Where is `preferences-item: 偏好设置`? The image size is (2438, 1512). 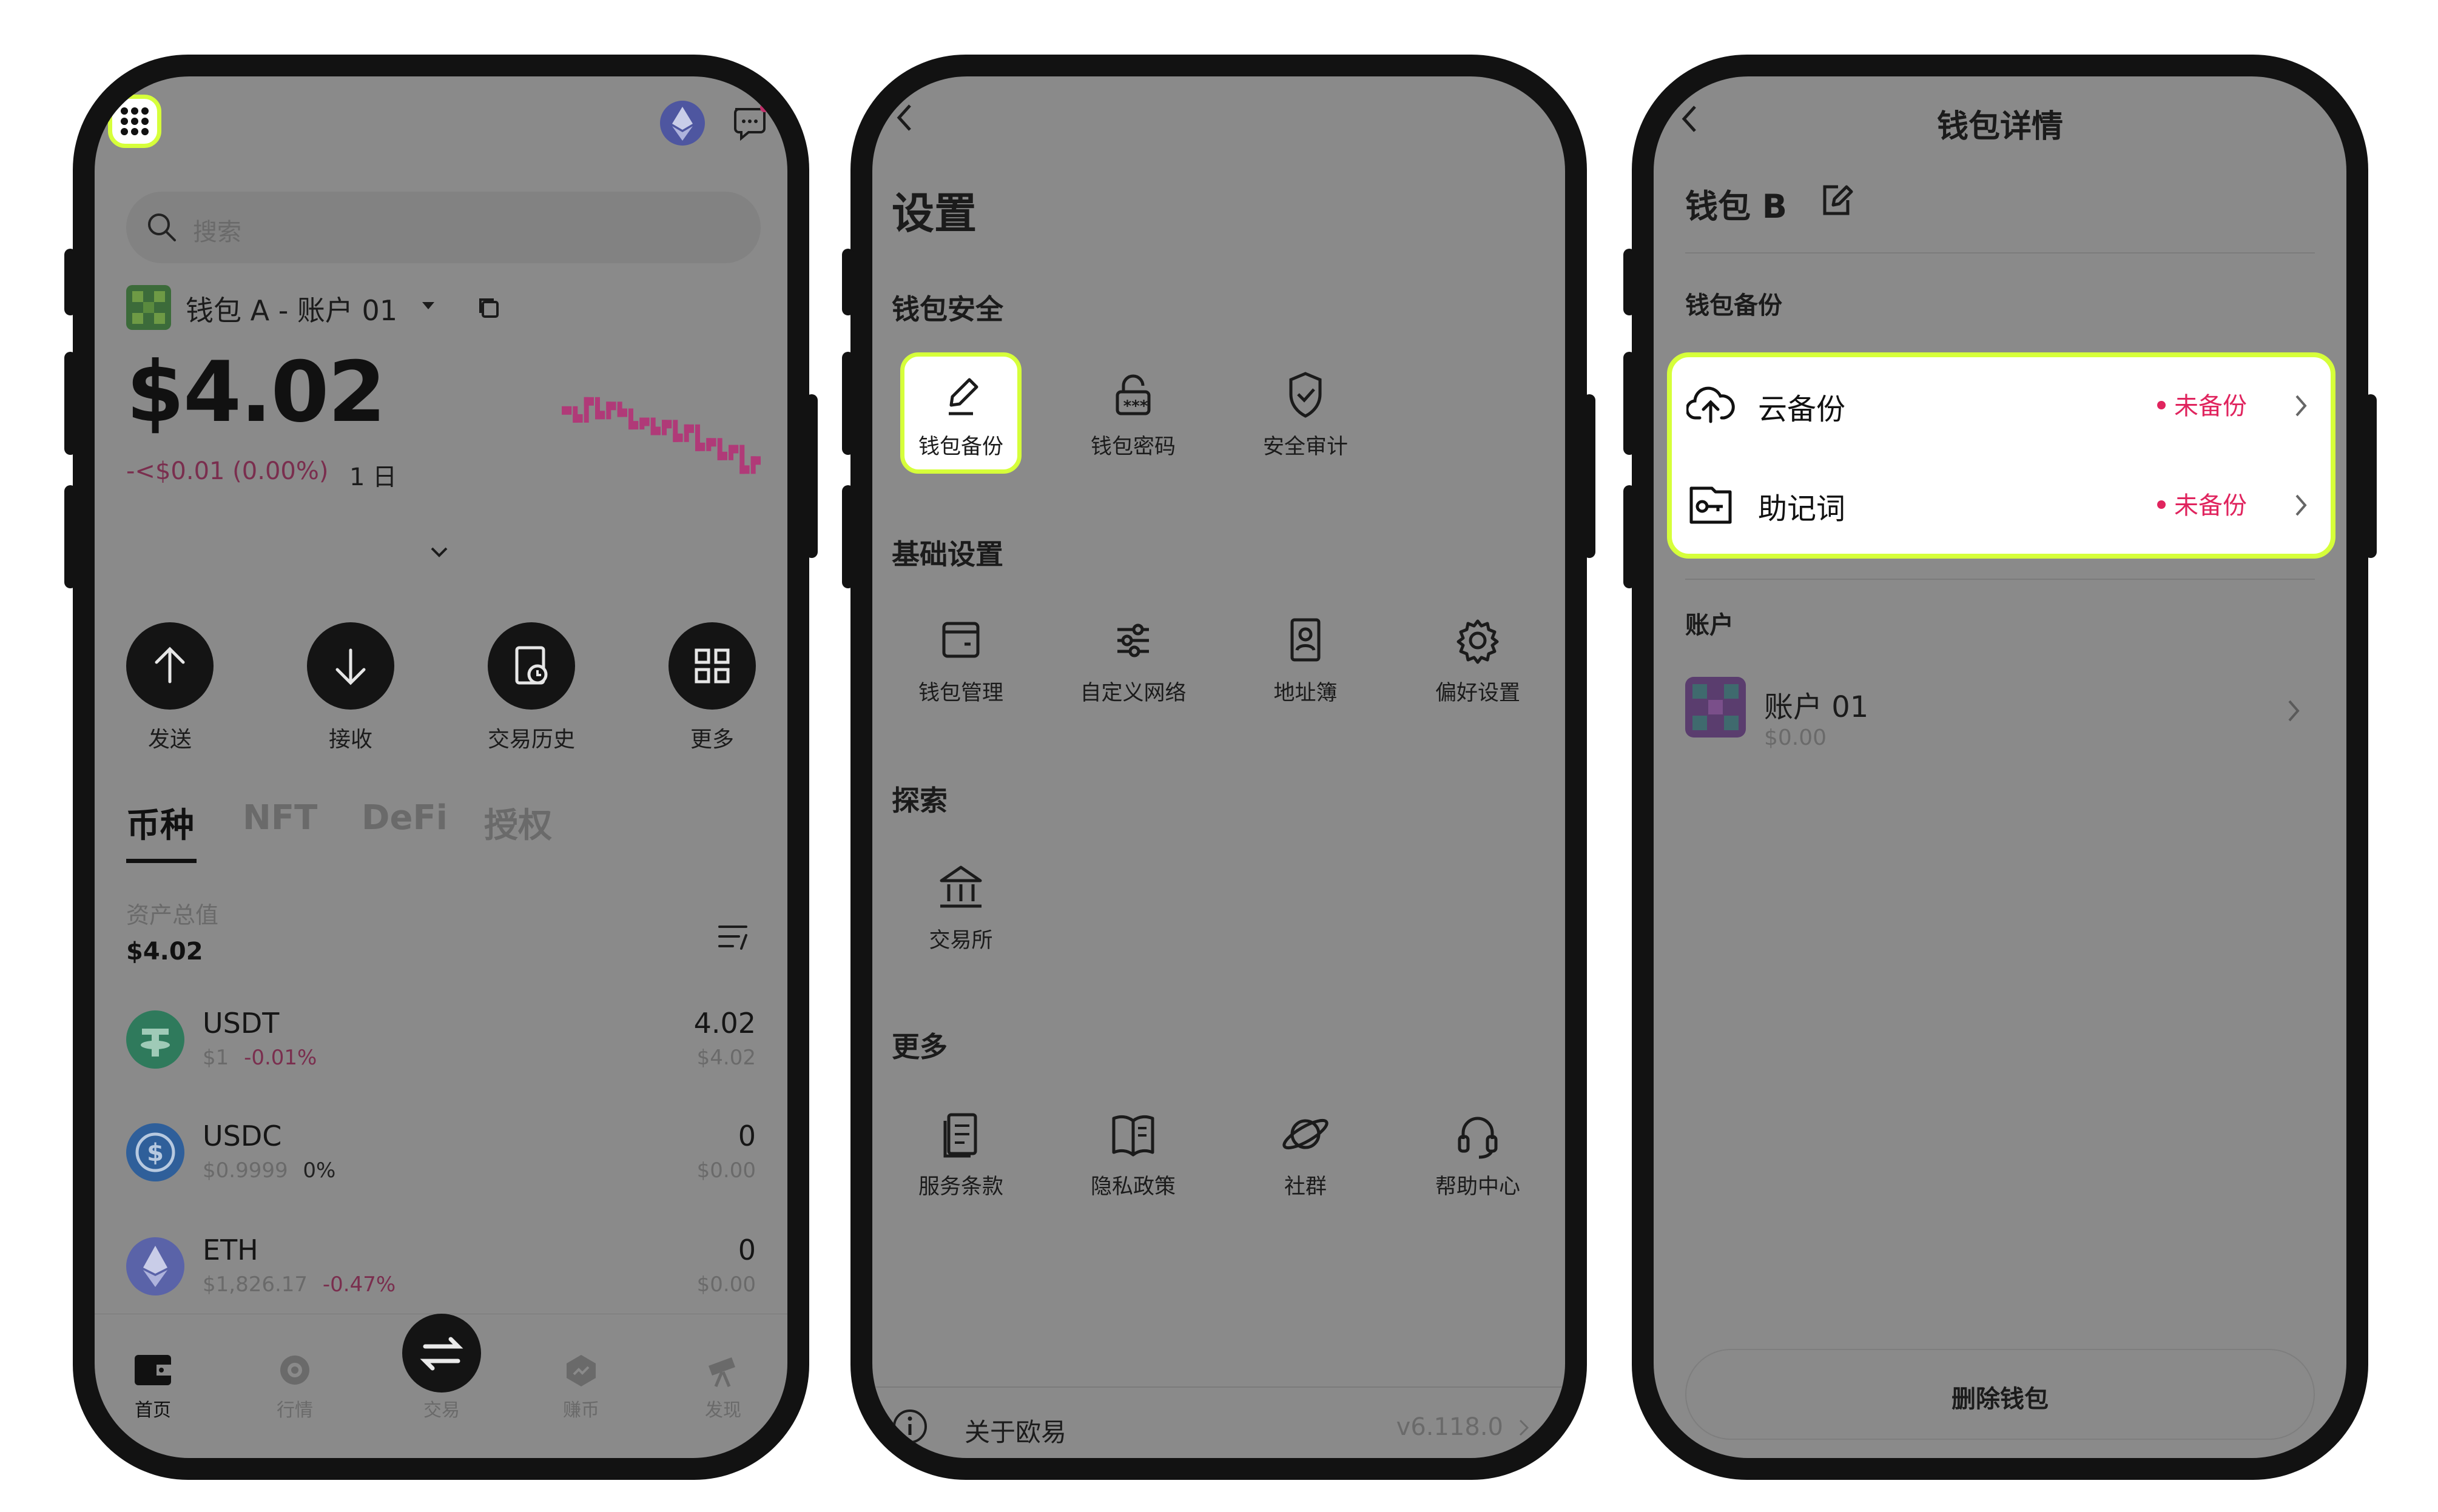
preferences-item: 偏好设置 is located at coordinates (1478, 662).